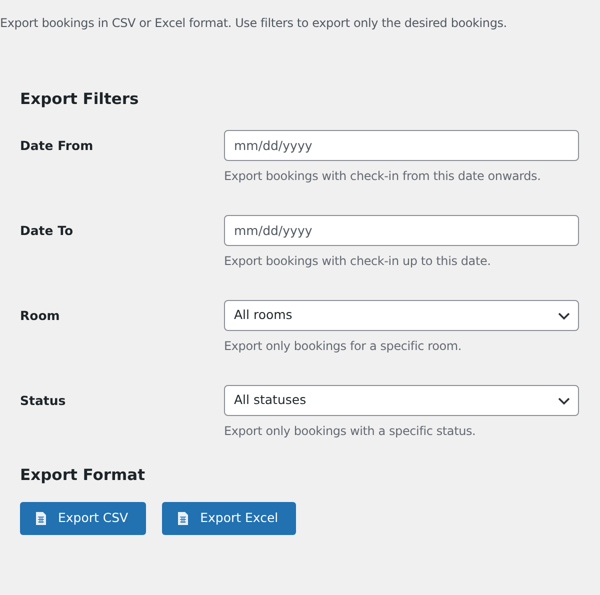  What do you see at coordinates (40, 316) in the screenshot?
I see `field-label: Room` at bounding box center [40, 316].